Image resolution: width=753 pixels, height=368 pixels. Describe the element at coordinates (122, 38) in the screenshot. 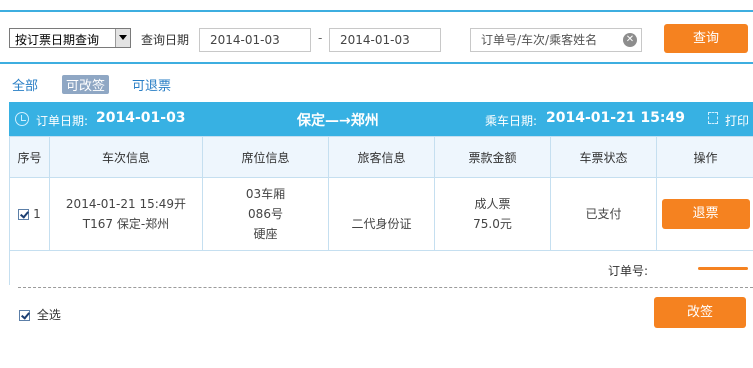

I see `chevron-down-icon` at that location.